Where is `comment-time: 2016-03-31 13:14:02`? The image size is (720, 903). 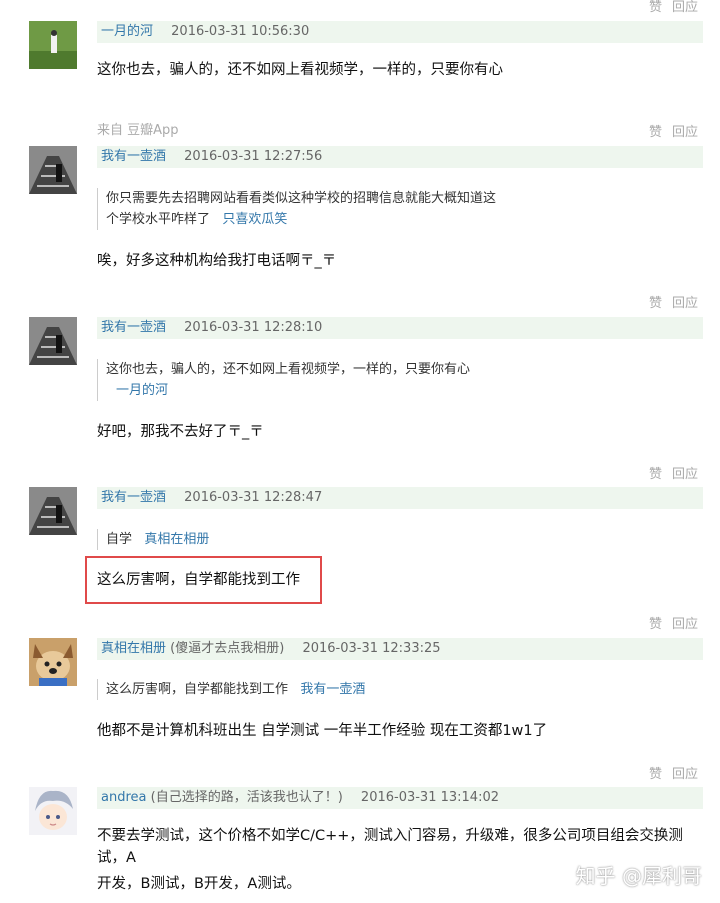 comment-time: 2016-03-31 13:14:02 is located at coordinates (429, 797).